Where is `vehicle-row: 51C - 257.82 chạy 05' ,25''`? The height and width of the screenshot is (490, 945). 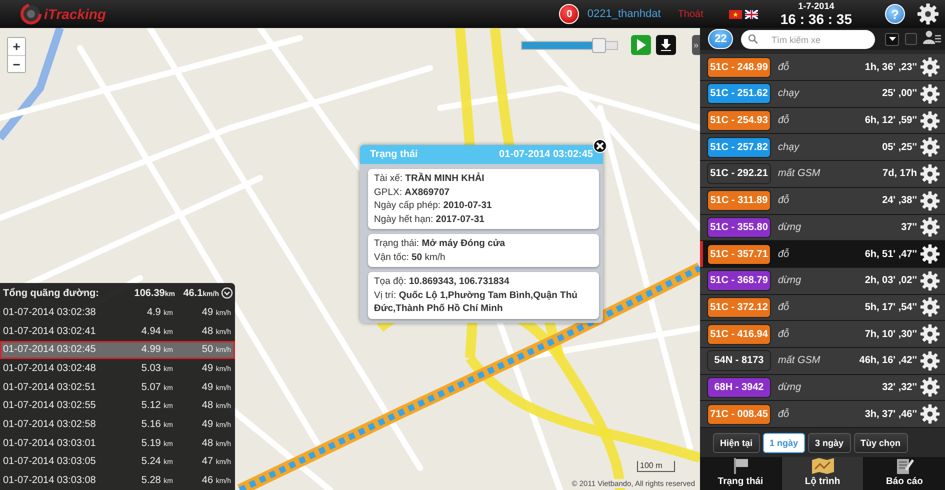
vehicle-row: 51C - 257.82 chạy 05' ,25'' is located at coordinates (822, 148).